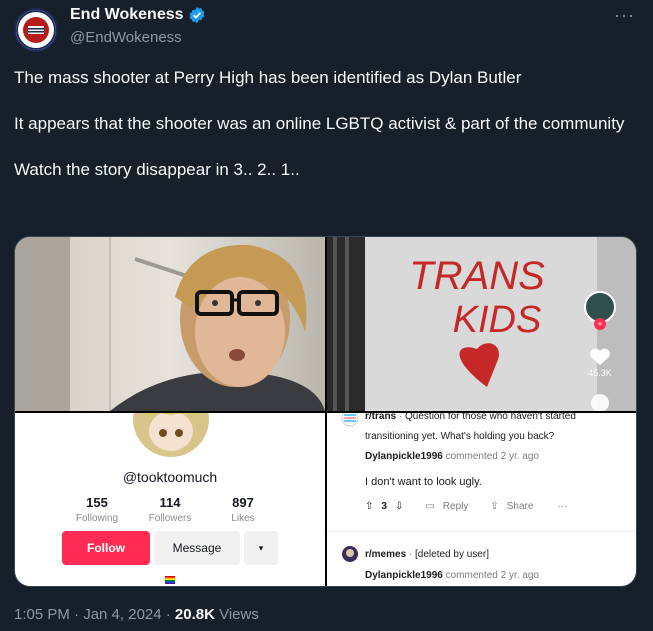 The width and height of the screenshot is (653, 631). I want to click on chevron-down-icon: ▾, so click(261, 548).